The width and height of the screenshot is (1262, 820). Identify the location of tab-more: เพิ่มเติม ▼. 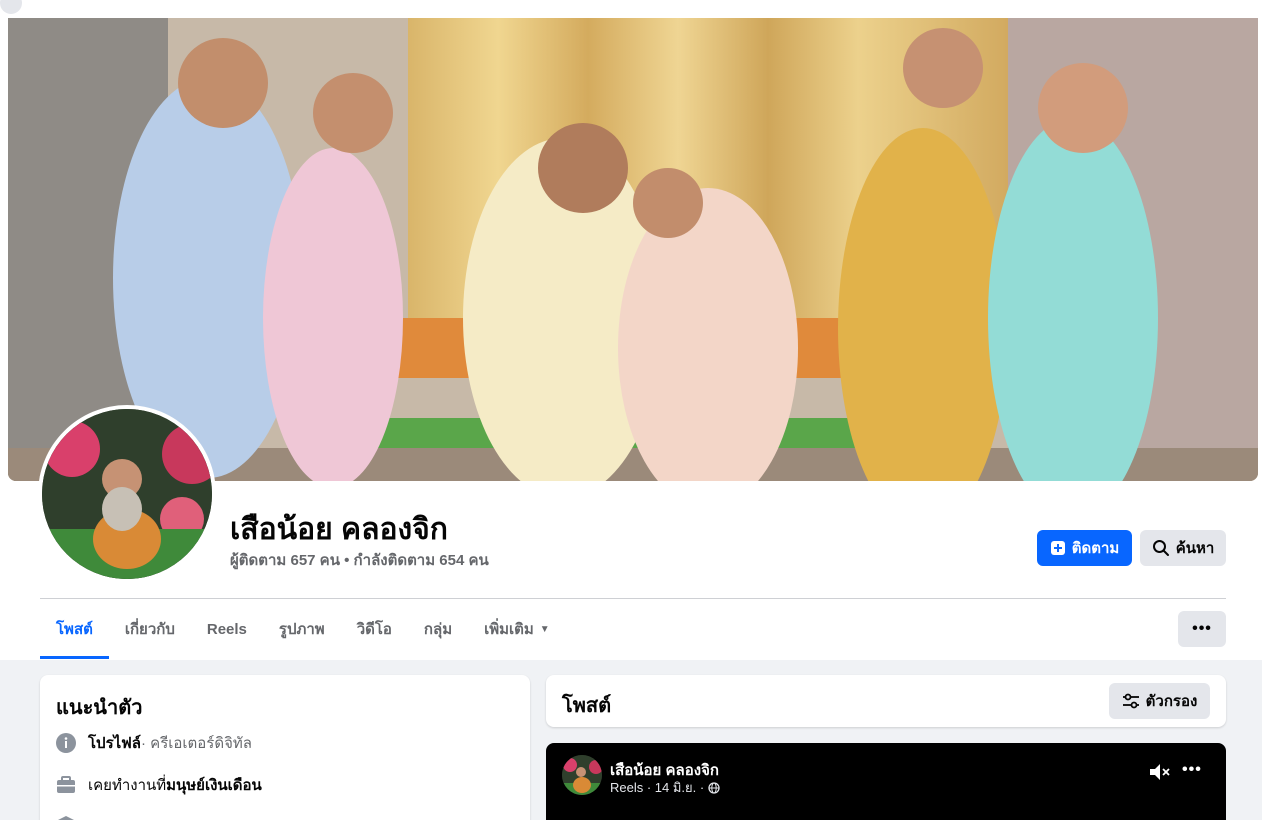
(517, 629).